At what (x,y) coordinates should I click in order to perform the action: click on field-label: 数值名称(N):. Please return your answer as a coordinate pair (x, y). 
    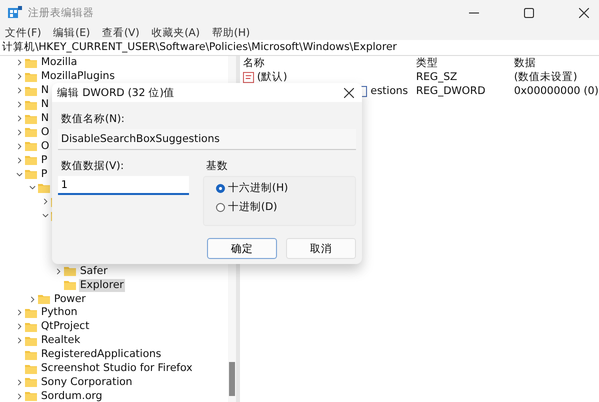
    Looking at the image, I should click on (93, 119).